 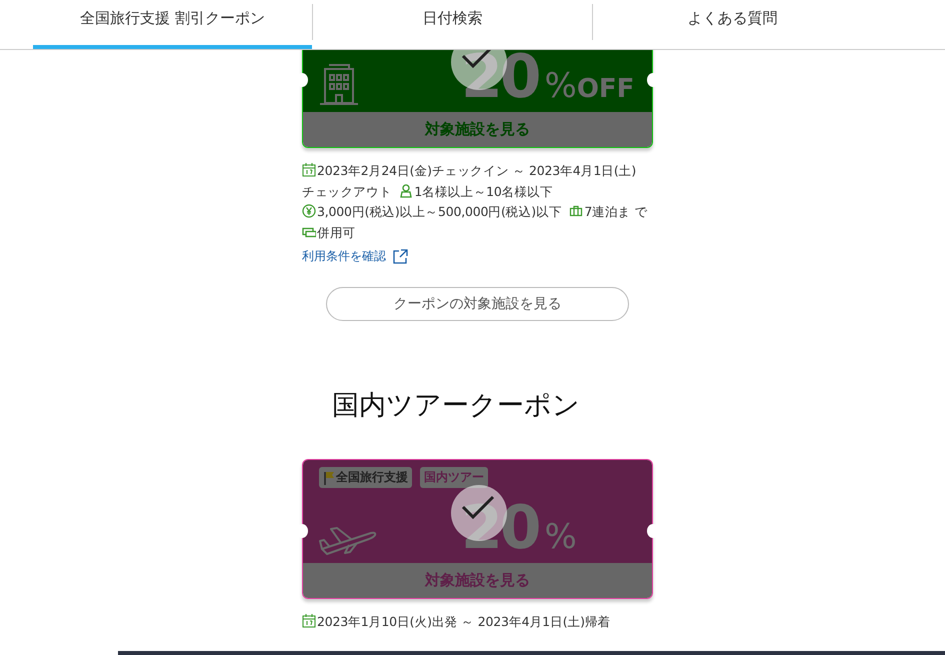 I want to click on yen-icon, so click(x=309, y=211).